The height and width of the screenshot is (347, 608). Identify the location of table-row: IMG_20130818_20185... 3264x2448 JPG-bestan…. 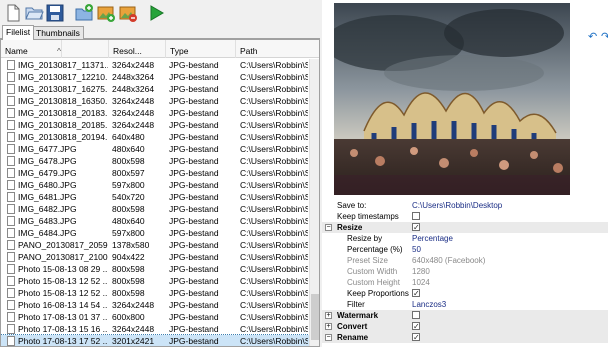
(155, 125).